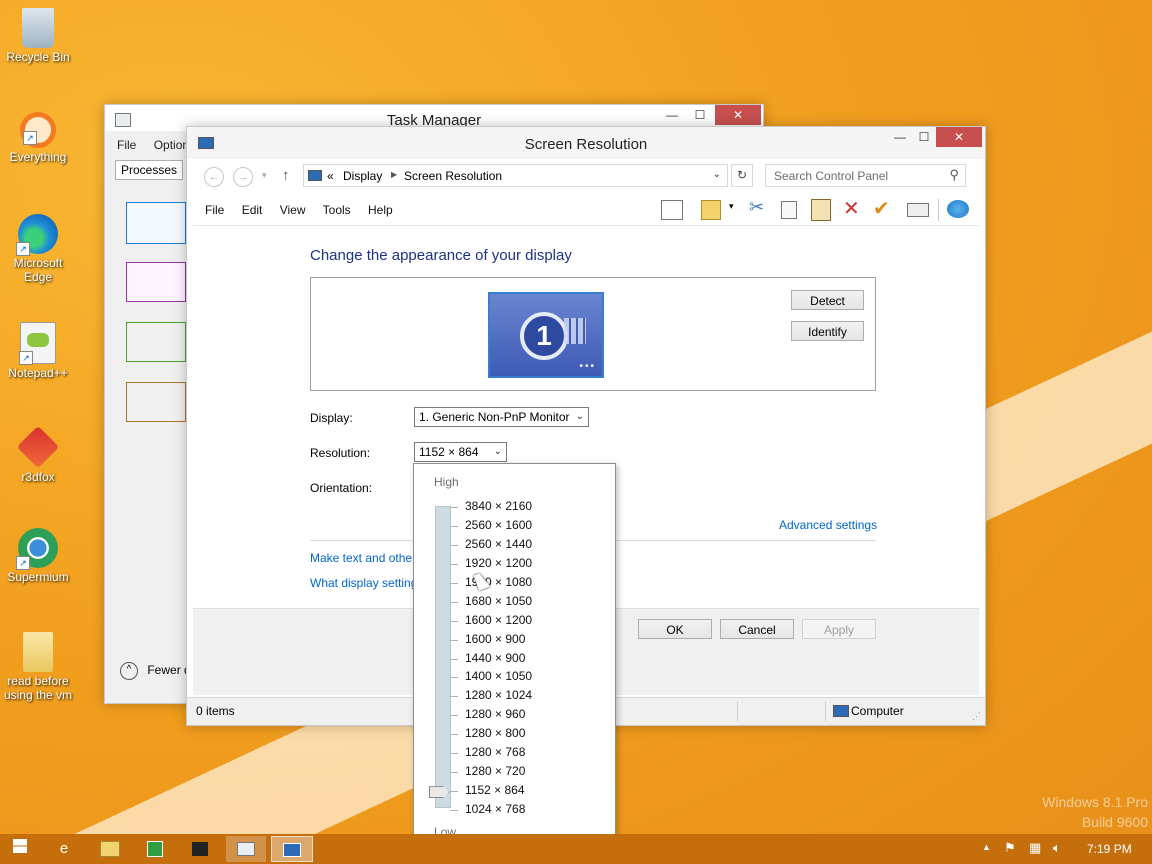 This screenshot has height=864, width=1152. What do you see at coordinates (1035, 848) in the screenshot?
I see `network-icon: ▦` at bounding box center [1035, 848].